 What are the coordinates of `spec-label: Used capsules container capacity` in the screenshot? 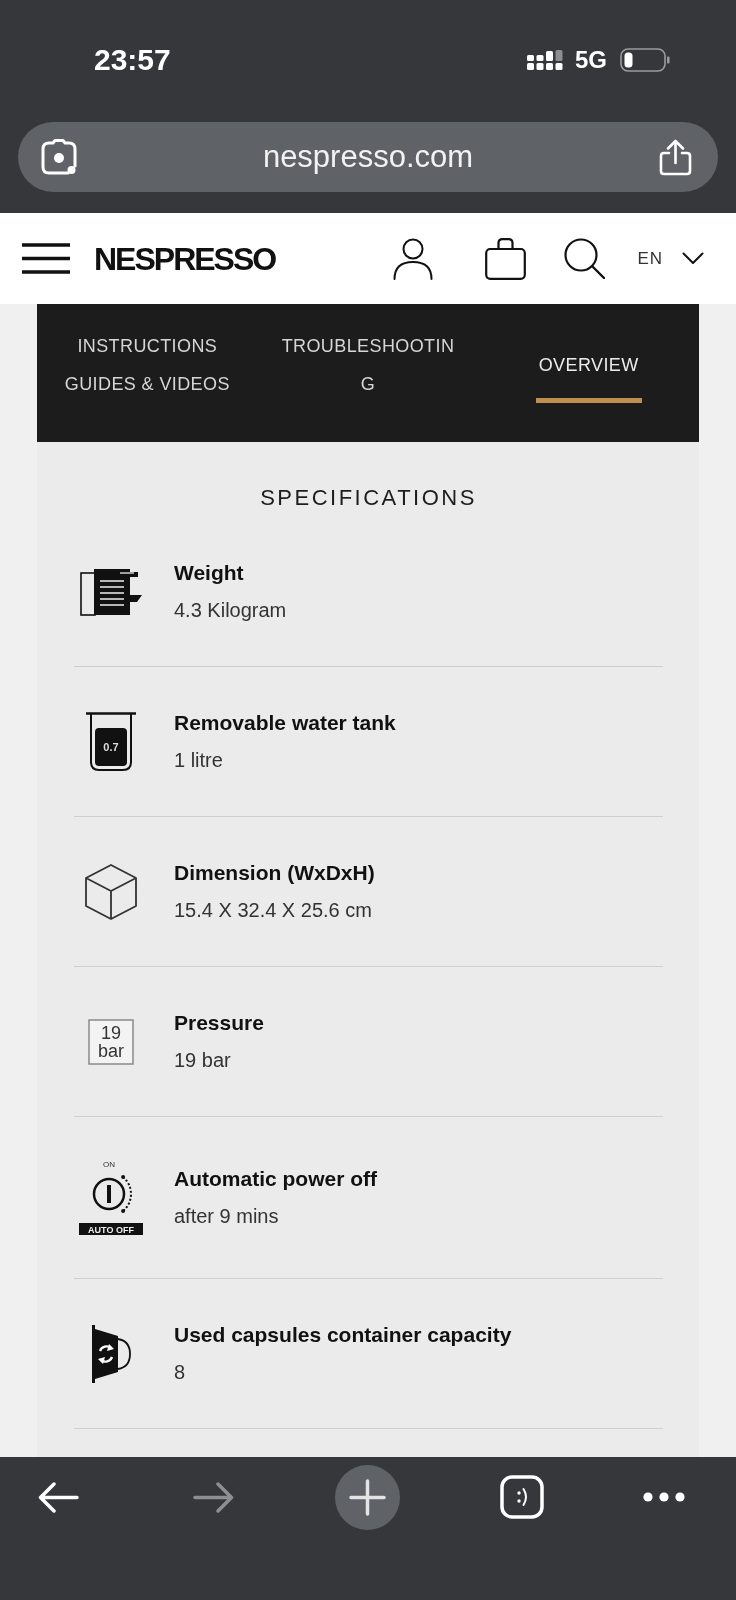 It's located at (343, 1335).